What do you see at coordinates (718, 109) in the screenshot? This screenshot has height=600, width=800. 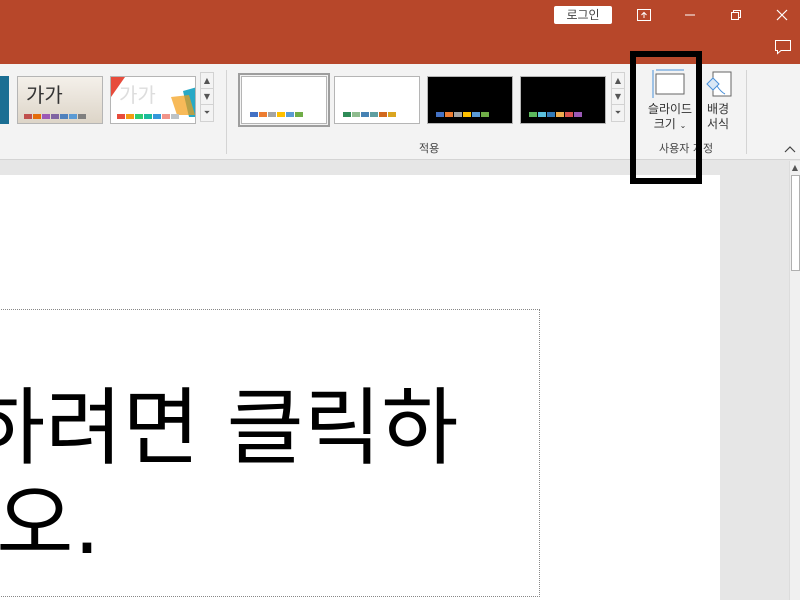 I see `format-background-label-line1: 배경` at bounding box center [718, 109].